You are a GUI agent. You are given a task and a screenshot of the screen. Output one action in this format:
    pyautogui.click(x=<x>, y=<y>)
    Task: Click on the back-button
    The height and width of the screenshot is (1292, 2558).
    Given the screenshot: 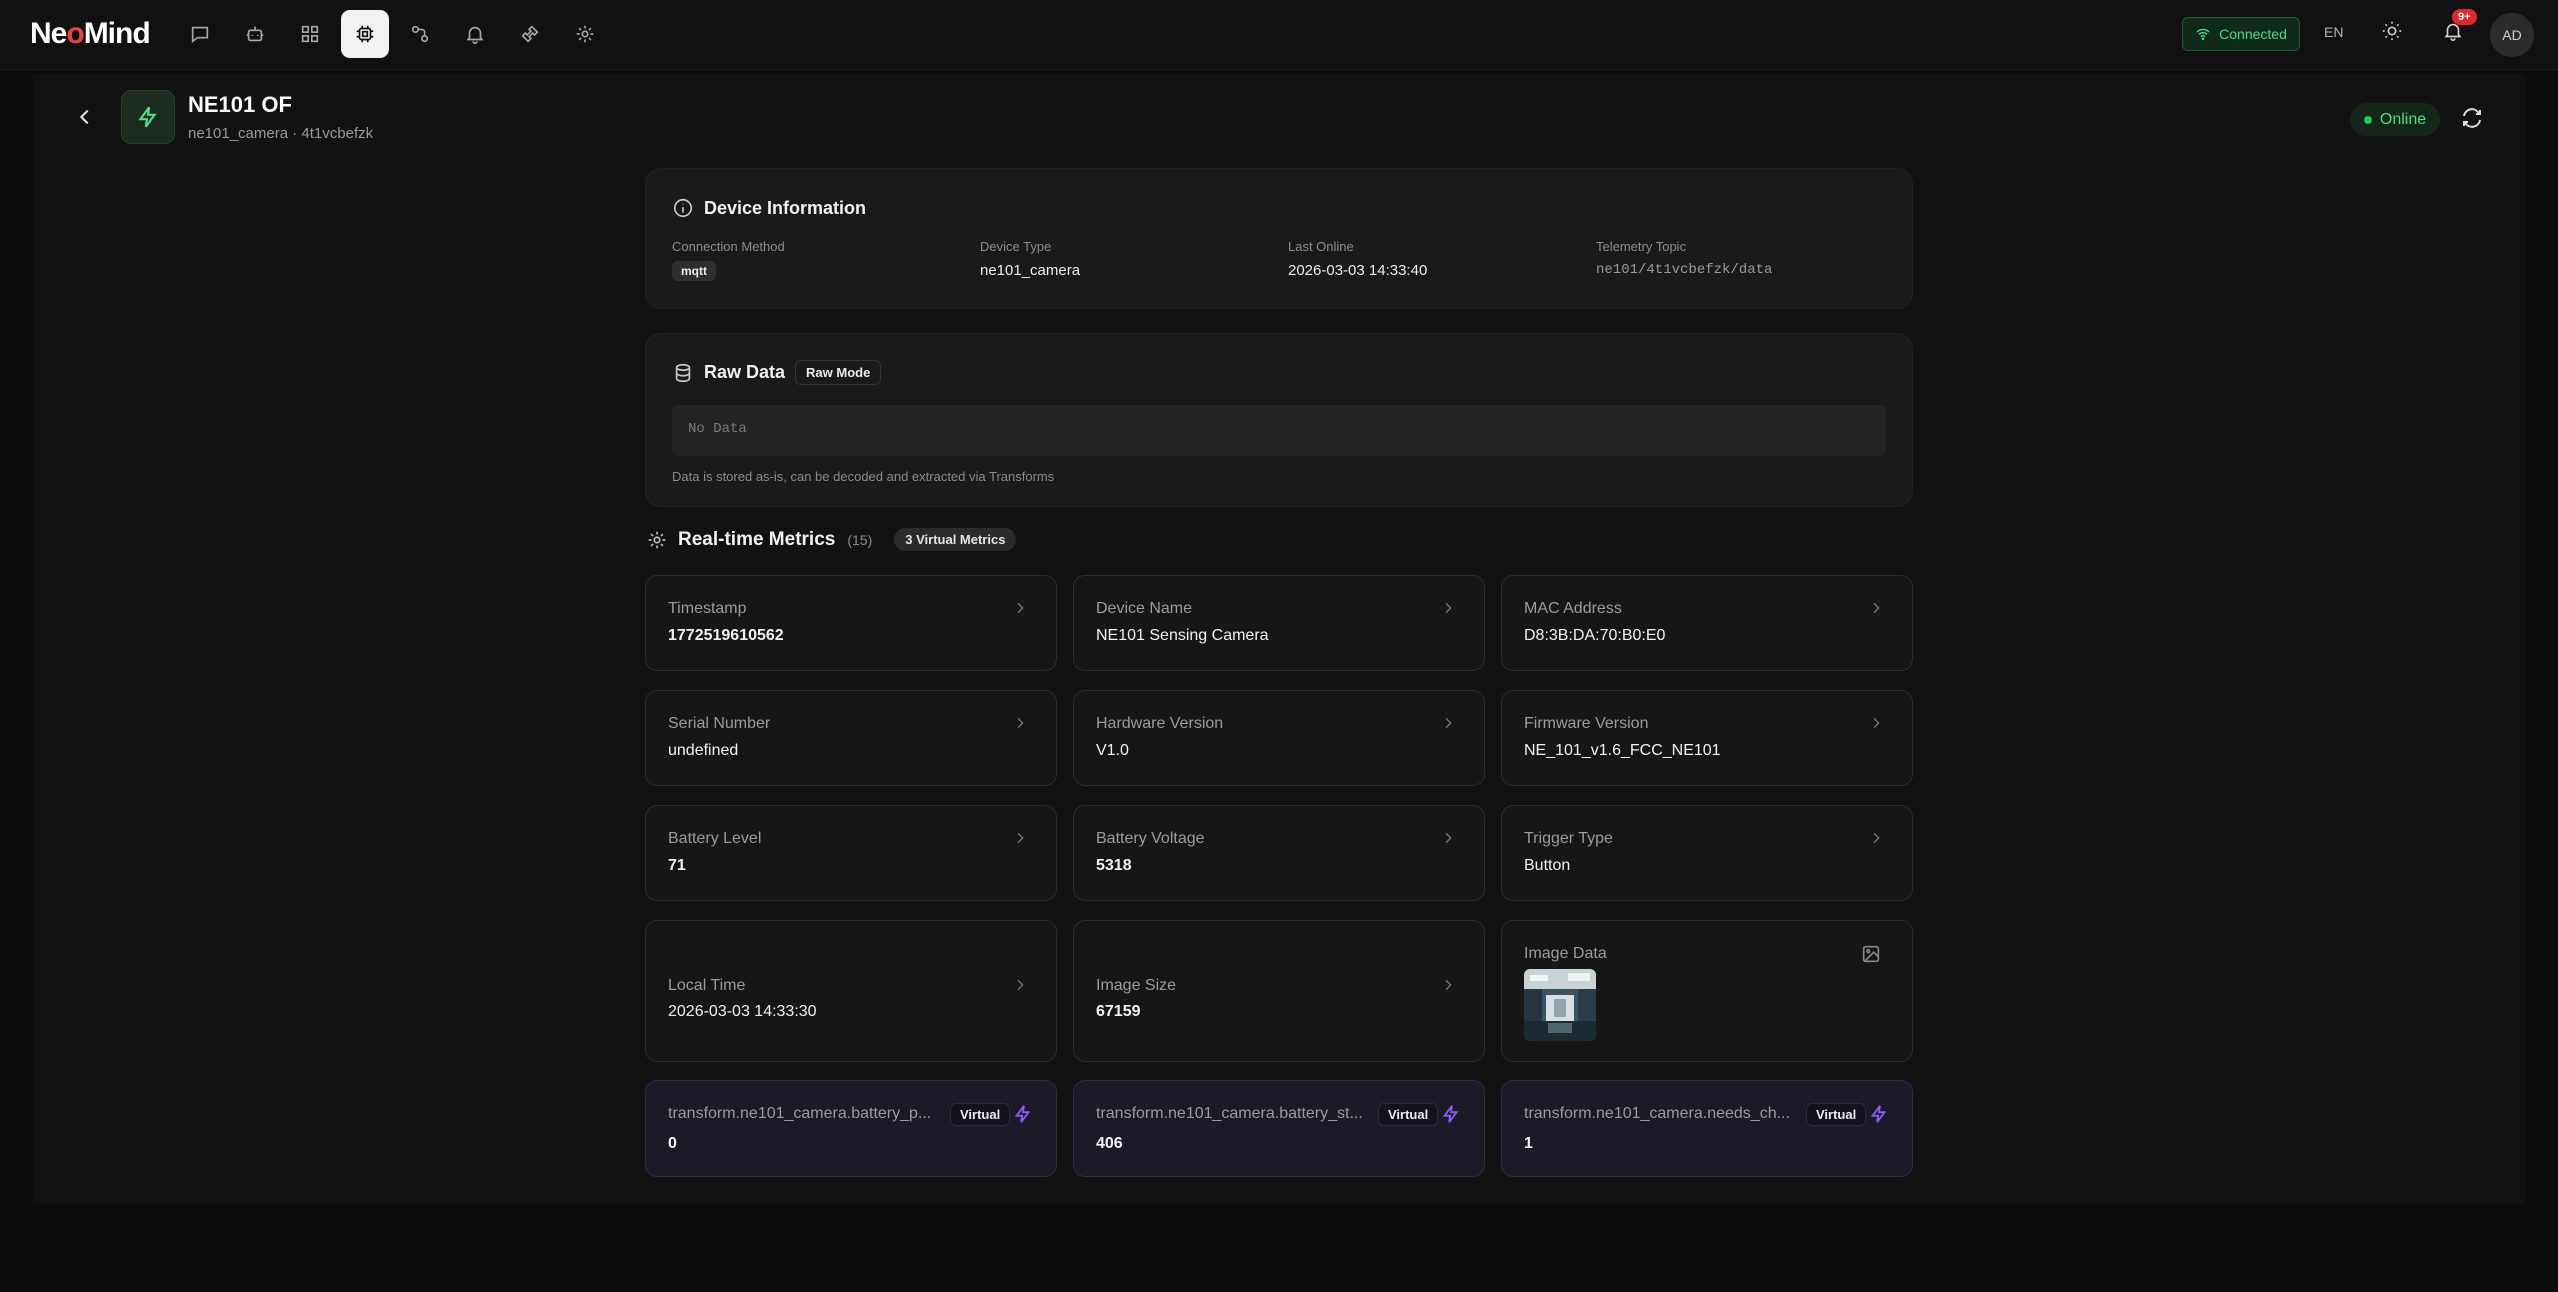 What is the action you would take?
    pyautogui.click(x=85, y=119)
    